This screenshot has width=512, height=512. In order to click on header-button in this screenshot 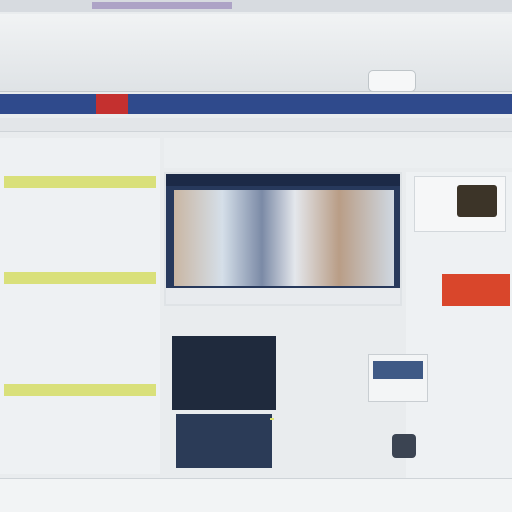, I will do `click(392, 81)`.